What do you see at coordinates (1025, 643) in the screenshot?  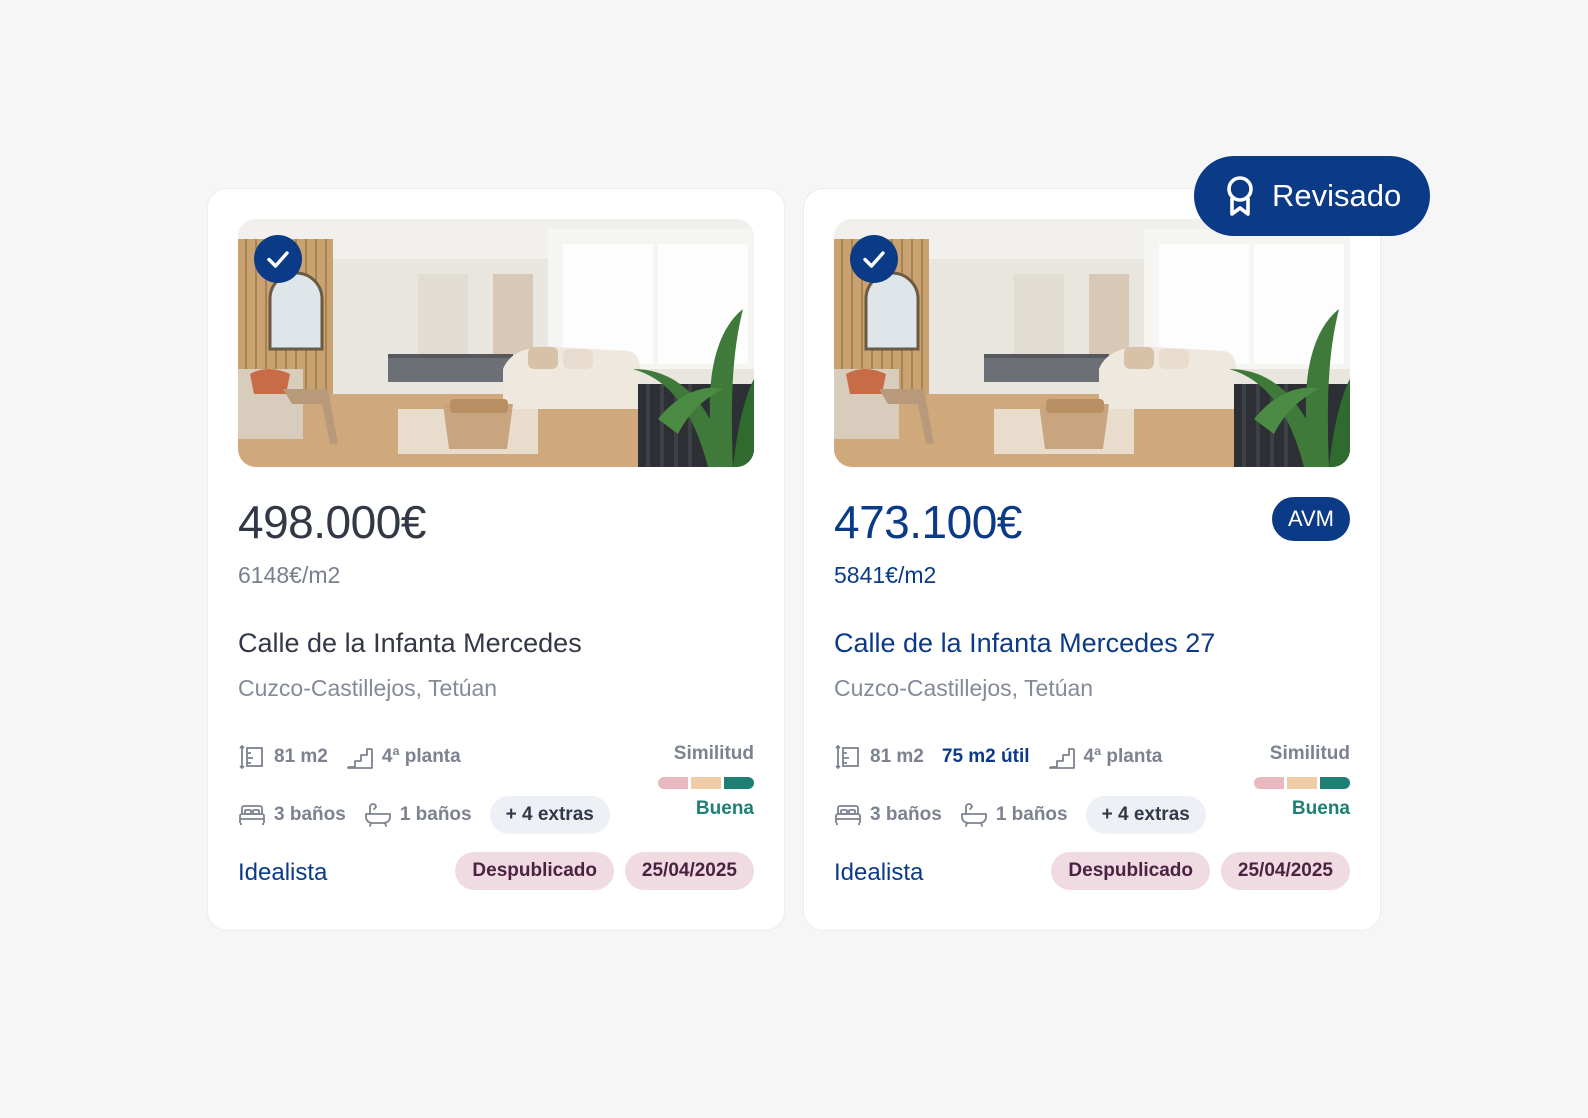 I see `listing-street: Calle de la Infanta Mercedes 27` at bounding box center [1025, 643].